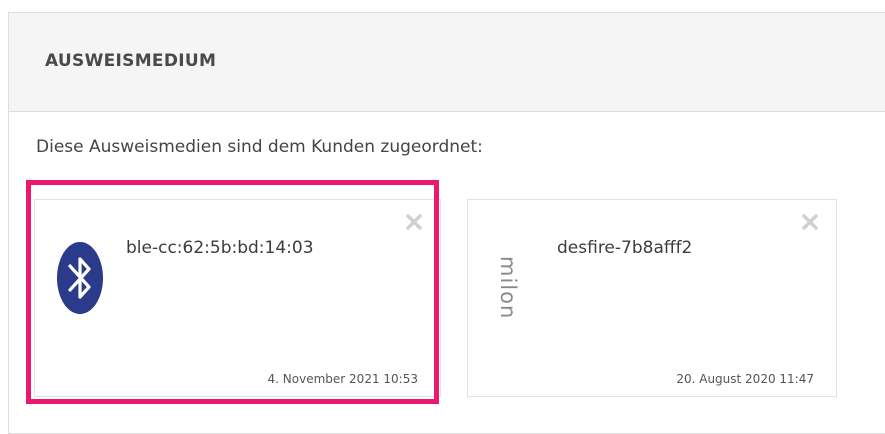  What do you see at coordinates (745, 379) in the screenshot?
I see `media-date: 20. August 2020 11:47` at bounding box center [745, 379].